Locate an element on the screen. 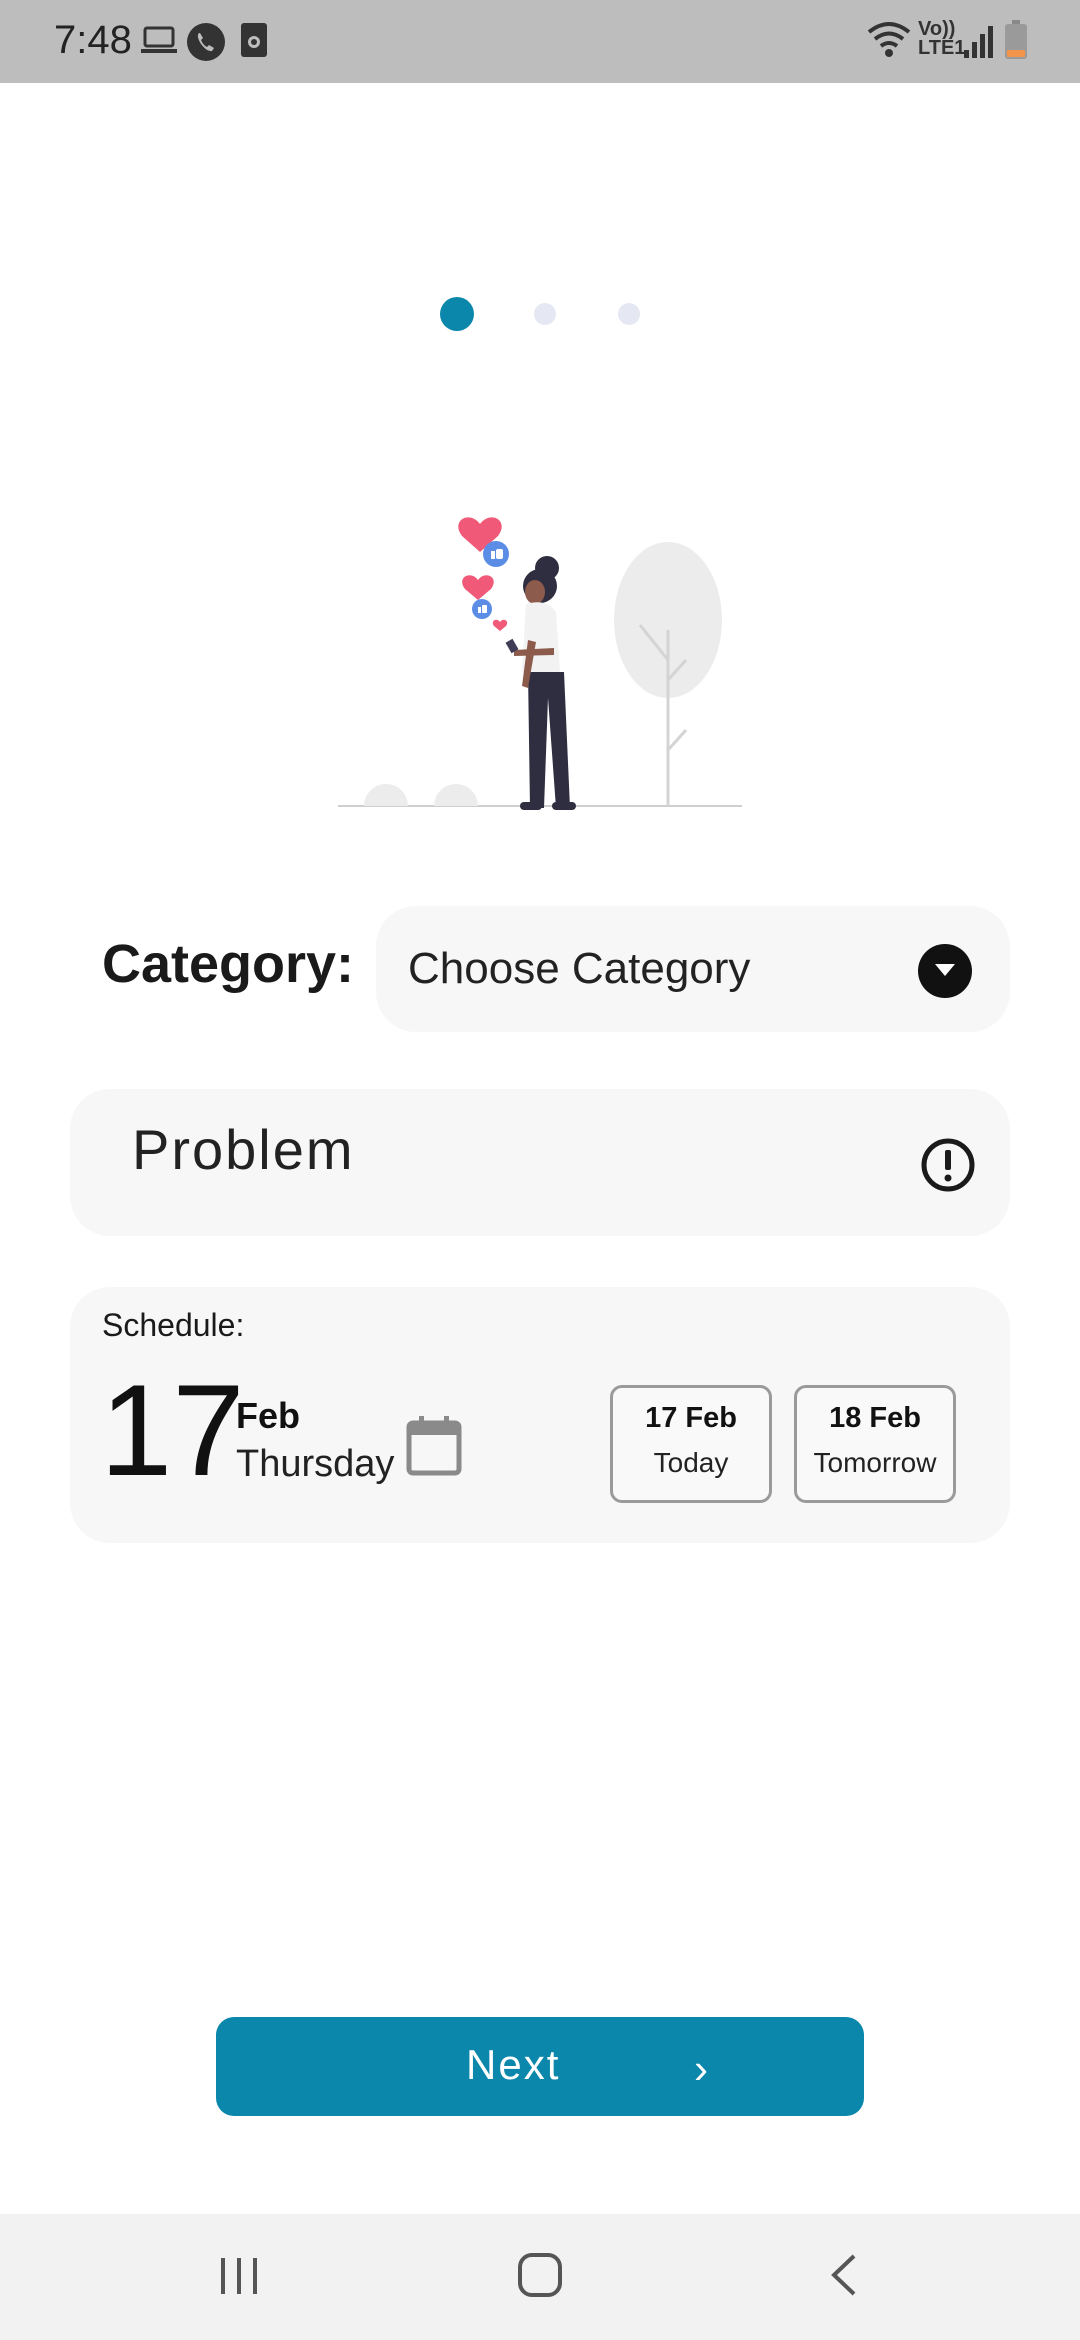 The image size is (1080, 2340). category-dropdown: Choose Category is located at coordinates (693, 969).